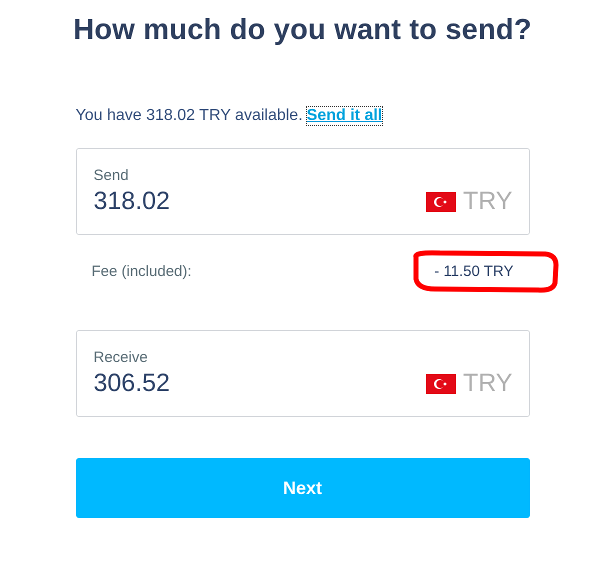 The image size is (605, 564). I want to click on field-label: Send, so click(111, 175).